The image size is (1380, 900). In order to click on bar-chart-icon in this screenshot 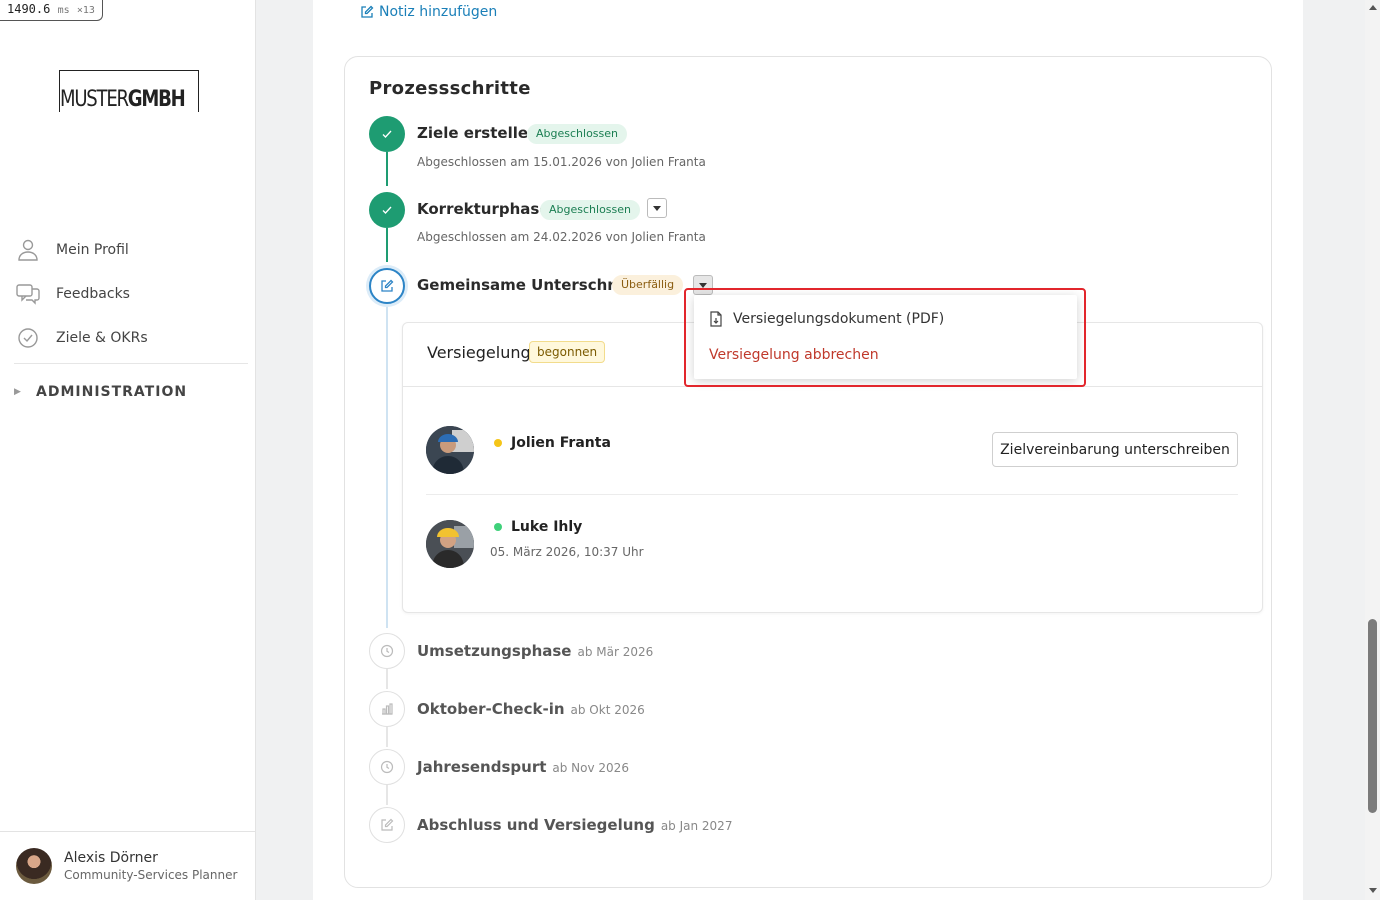, I will do `click(387, 709)`.